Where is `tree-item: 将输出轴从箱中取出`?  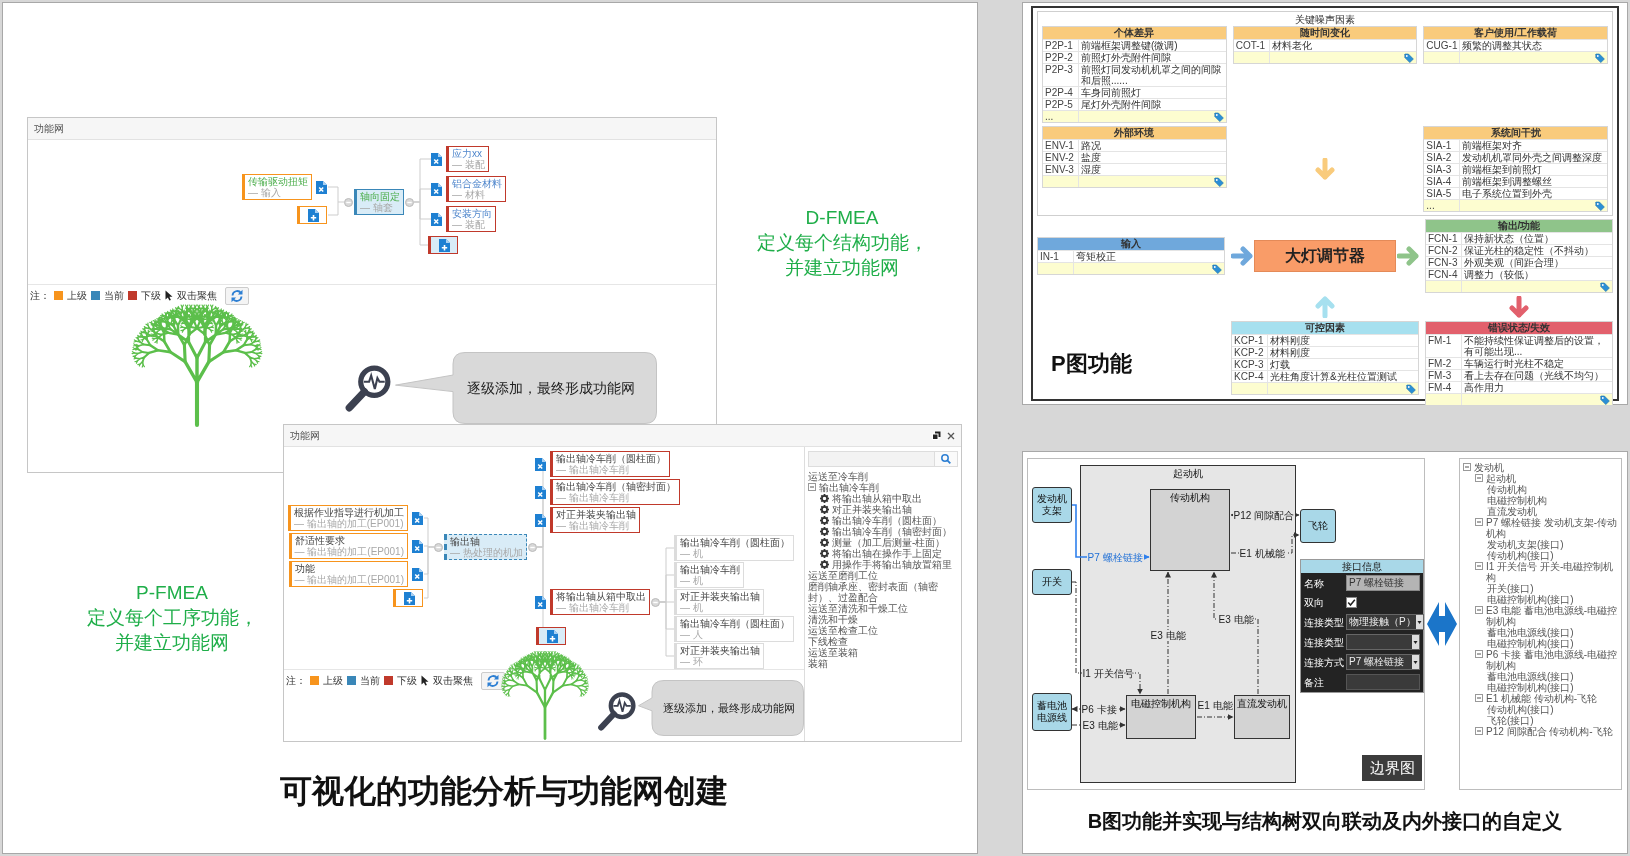
tree-item: 将输出轴从箱中取出 is located at coordinates (877, 498).